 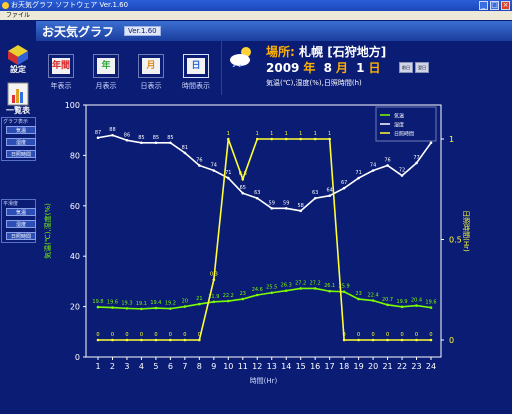 What do you see at coordinates (309, 68) in the screenshot?
I see `date-year-unit: 年` at bounding box center [309, 68].